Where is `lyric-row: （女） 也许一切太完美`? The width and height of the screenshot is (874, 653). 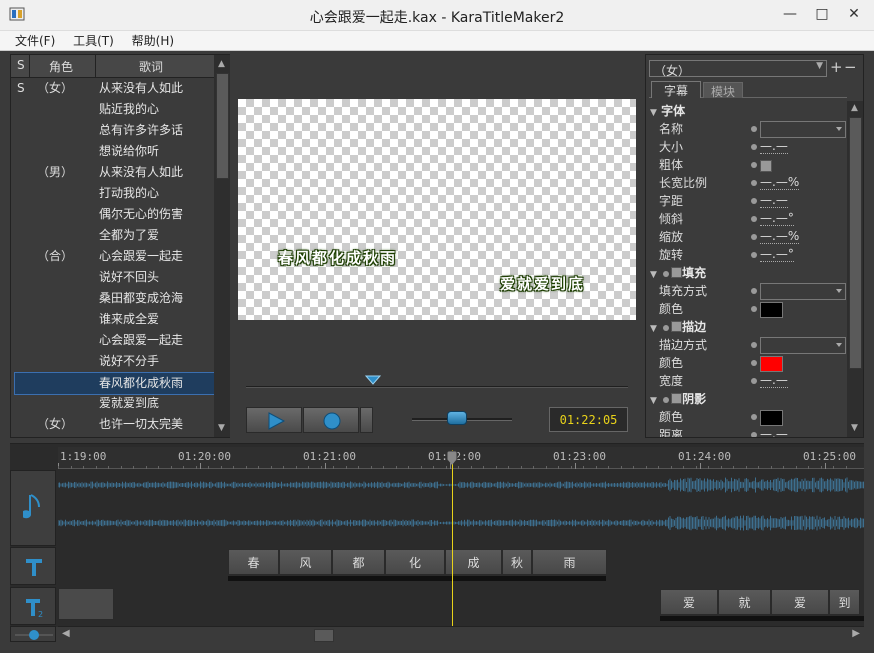 lyric-row: （女） 也许一切太完美 is located at coordinates (112, 424).